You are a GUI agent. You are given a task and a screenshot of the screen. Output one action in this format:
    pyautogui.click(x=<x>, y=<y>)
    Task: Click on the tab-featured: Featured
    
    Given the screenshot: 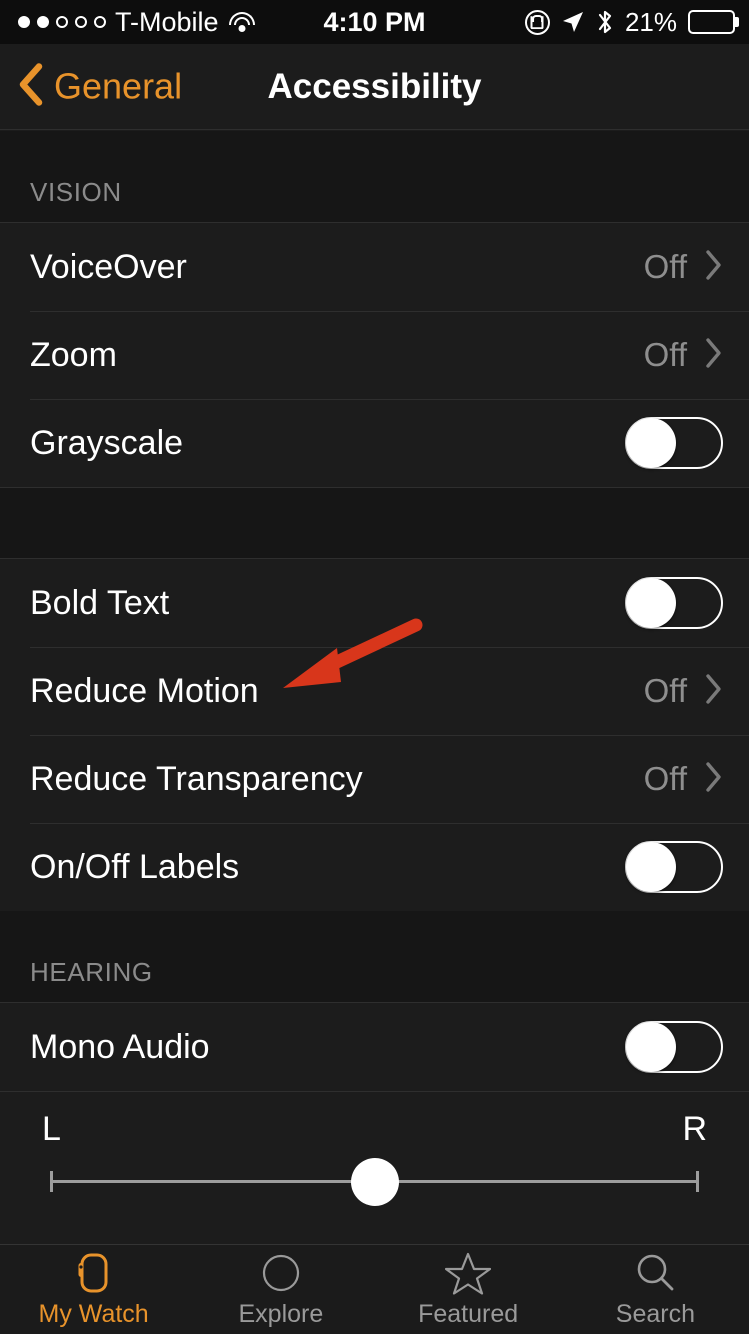 What is the action you would take?
    pyautogui.click(x=468, y=1289)
    